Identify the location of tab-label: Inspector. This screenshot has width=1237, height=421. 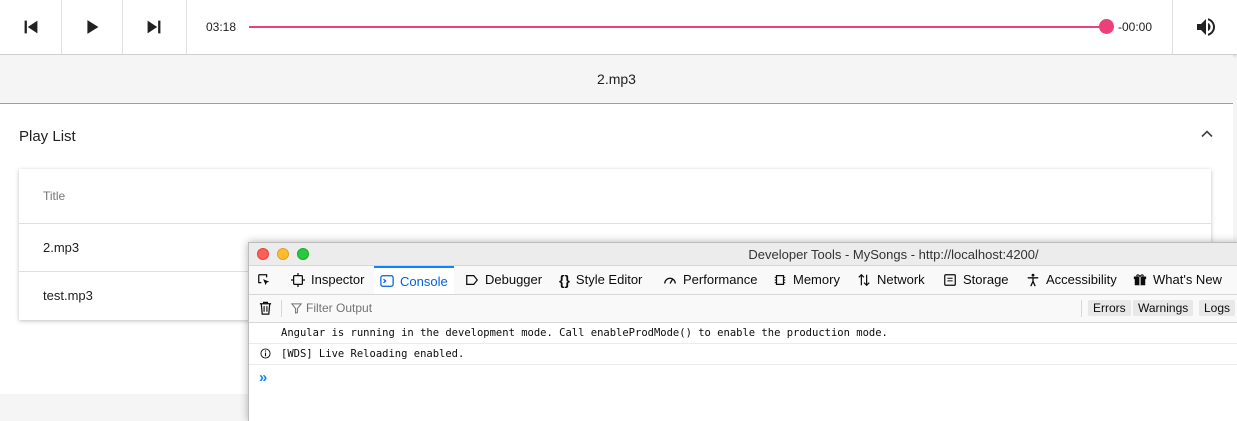
(338, 279).